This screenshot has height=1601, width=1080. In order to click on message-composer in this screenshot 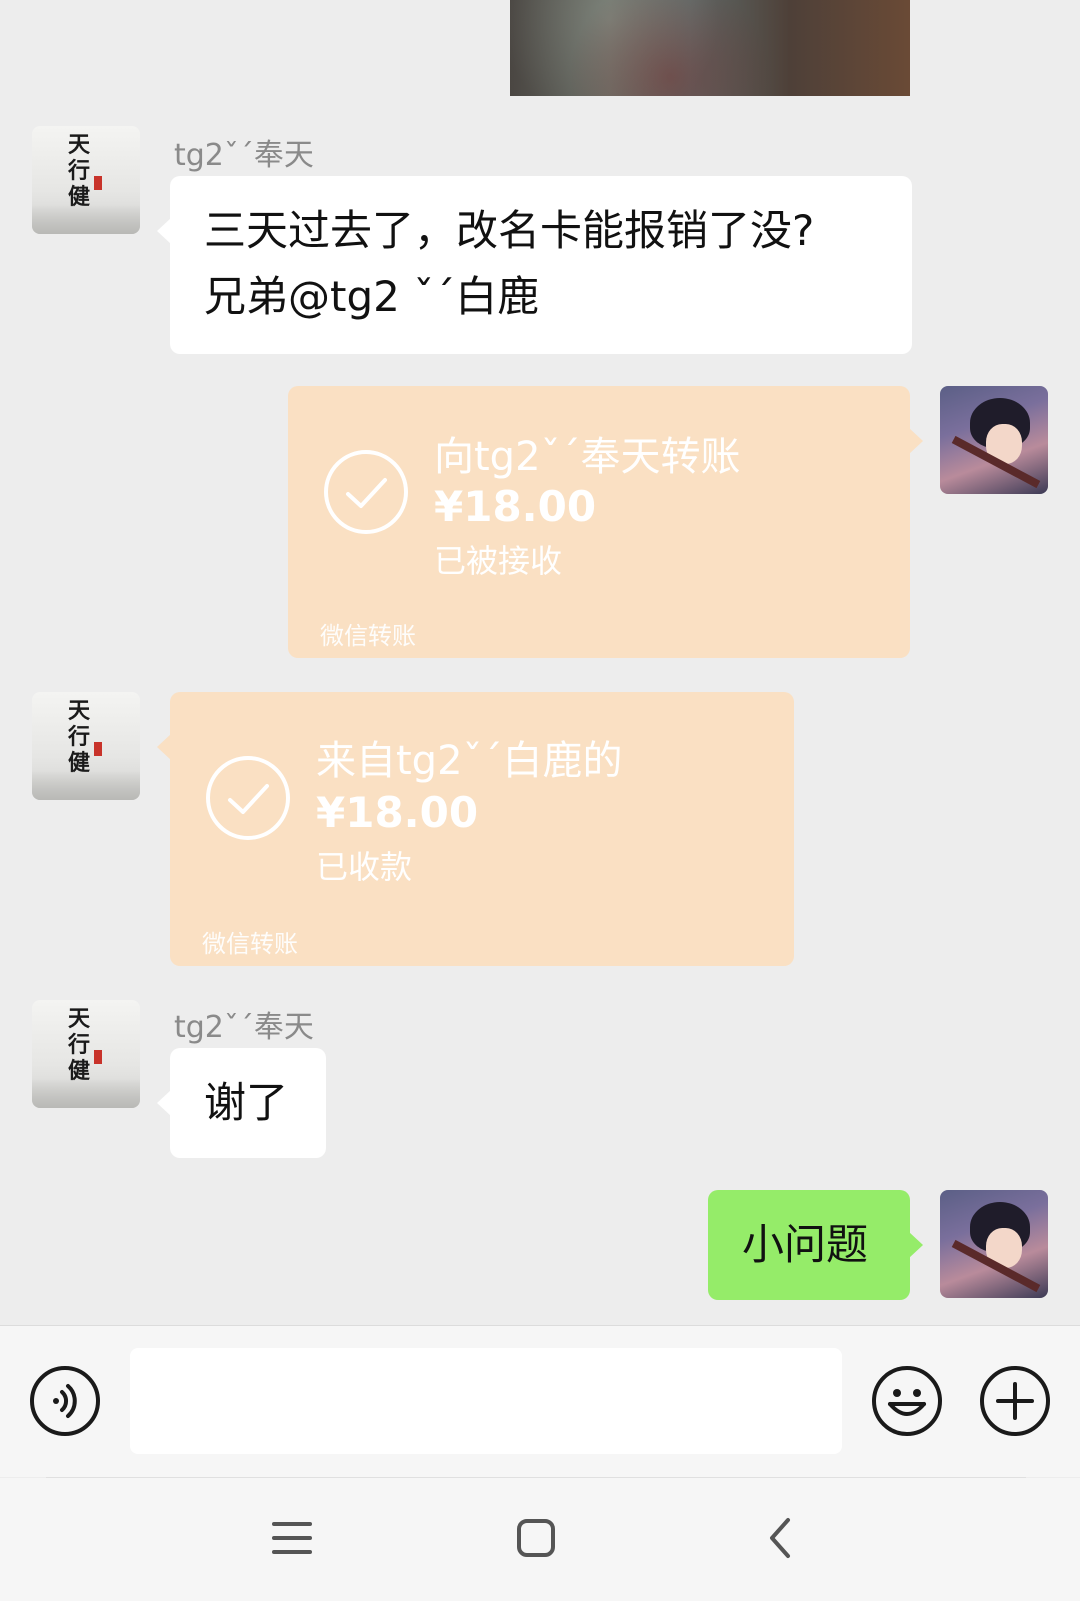, I will do `click(540, 1401)`.